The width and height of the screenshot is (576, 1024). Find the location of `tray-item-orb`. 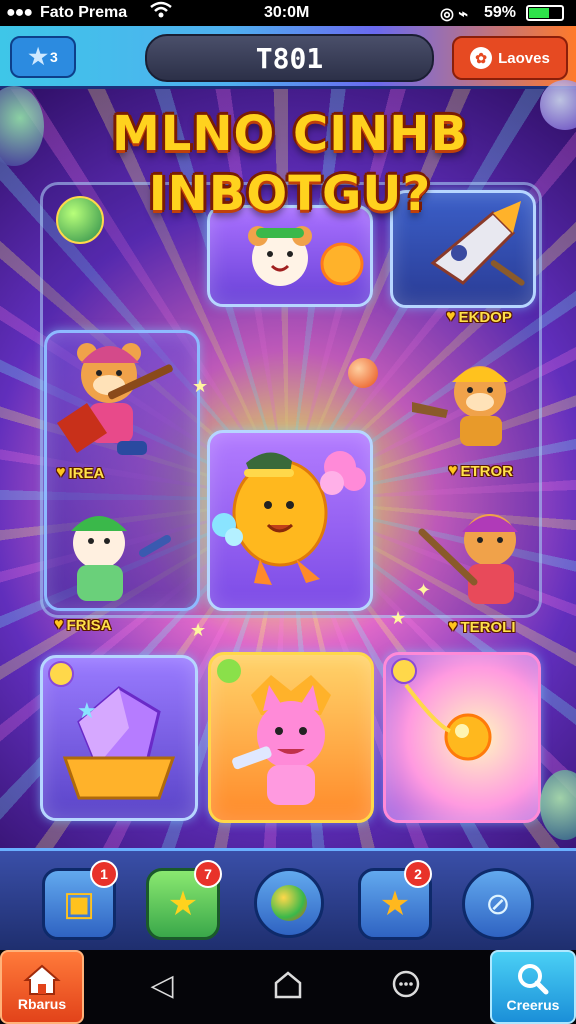

tray-item-orb is located at coordinates (289, 903).